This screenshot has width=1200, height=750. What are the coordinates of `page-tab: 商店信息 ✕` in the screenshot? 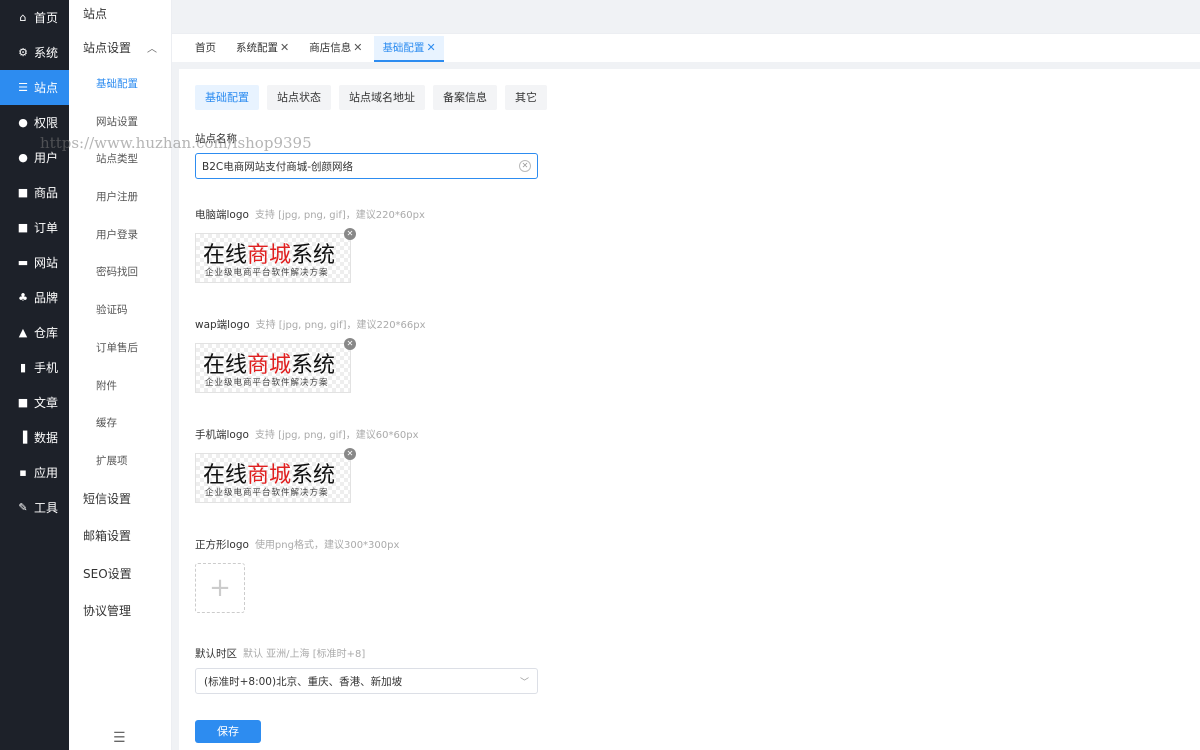 It's located at (335, 49).